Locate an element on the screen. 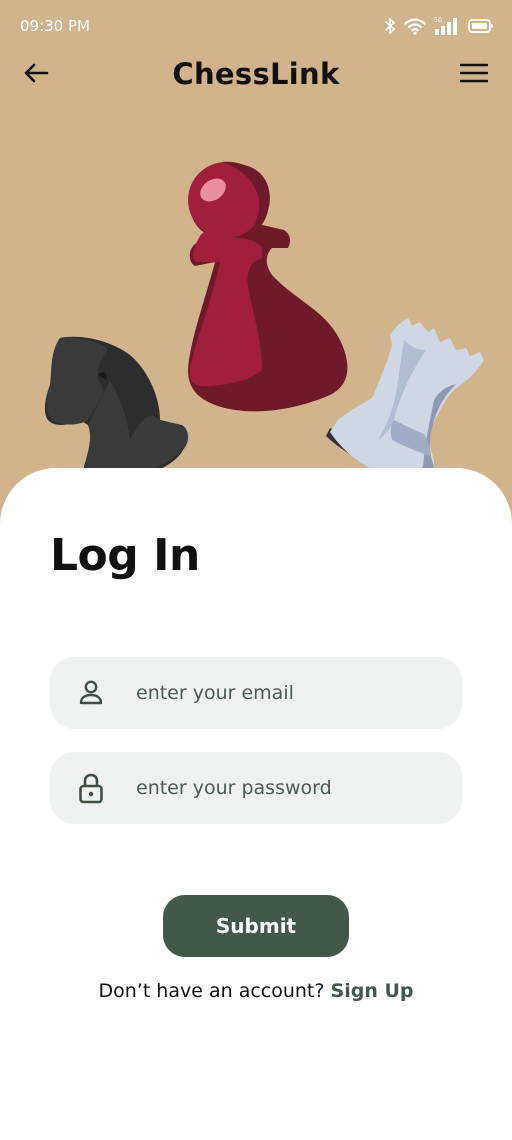 The width and height of the screenshot is (512, 1140). password-input is located at coordinates (286, 788).